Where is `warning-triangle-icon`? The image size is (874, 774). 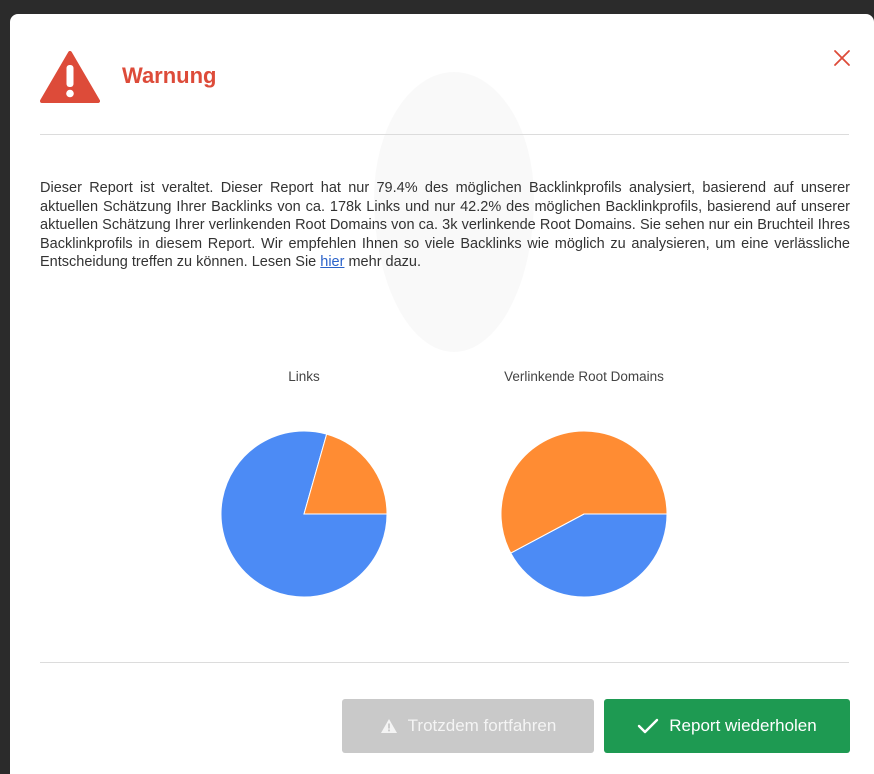 warning-triangle-icon is located at coordinates (70, 77).